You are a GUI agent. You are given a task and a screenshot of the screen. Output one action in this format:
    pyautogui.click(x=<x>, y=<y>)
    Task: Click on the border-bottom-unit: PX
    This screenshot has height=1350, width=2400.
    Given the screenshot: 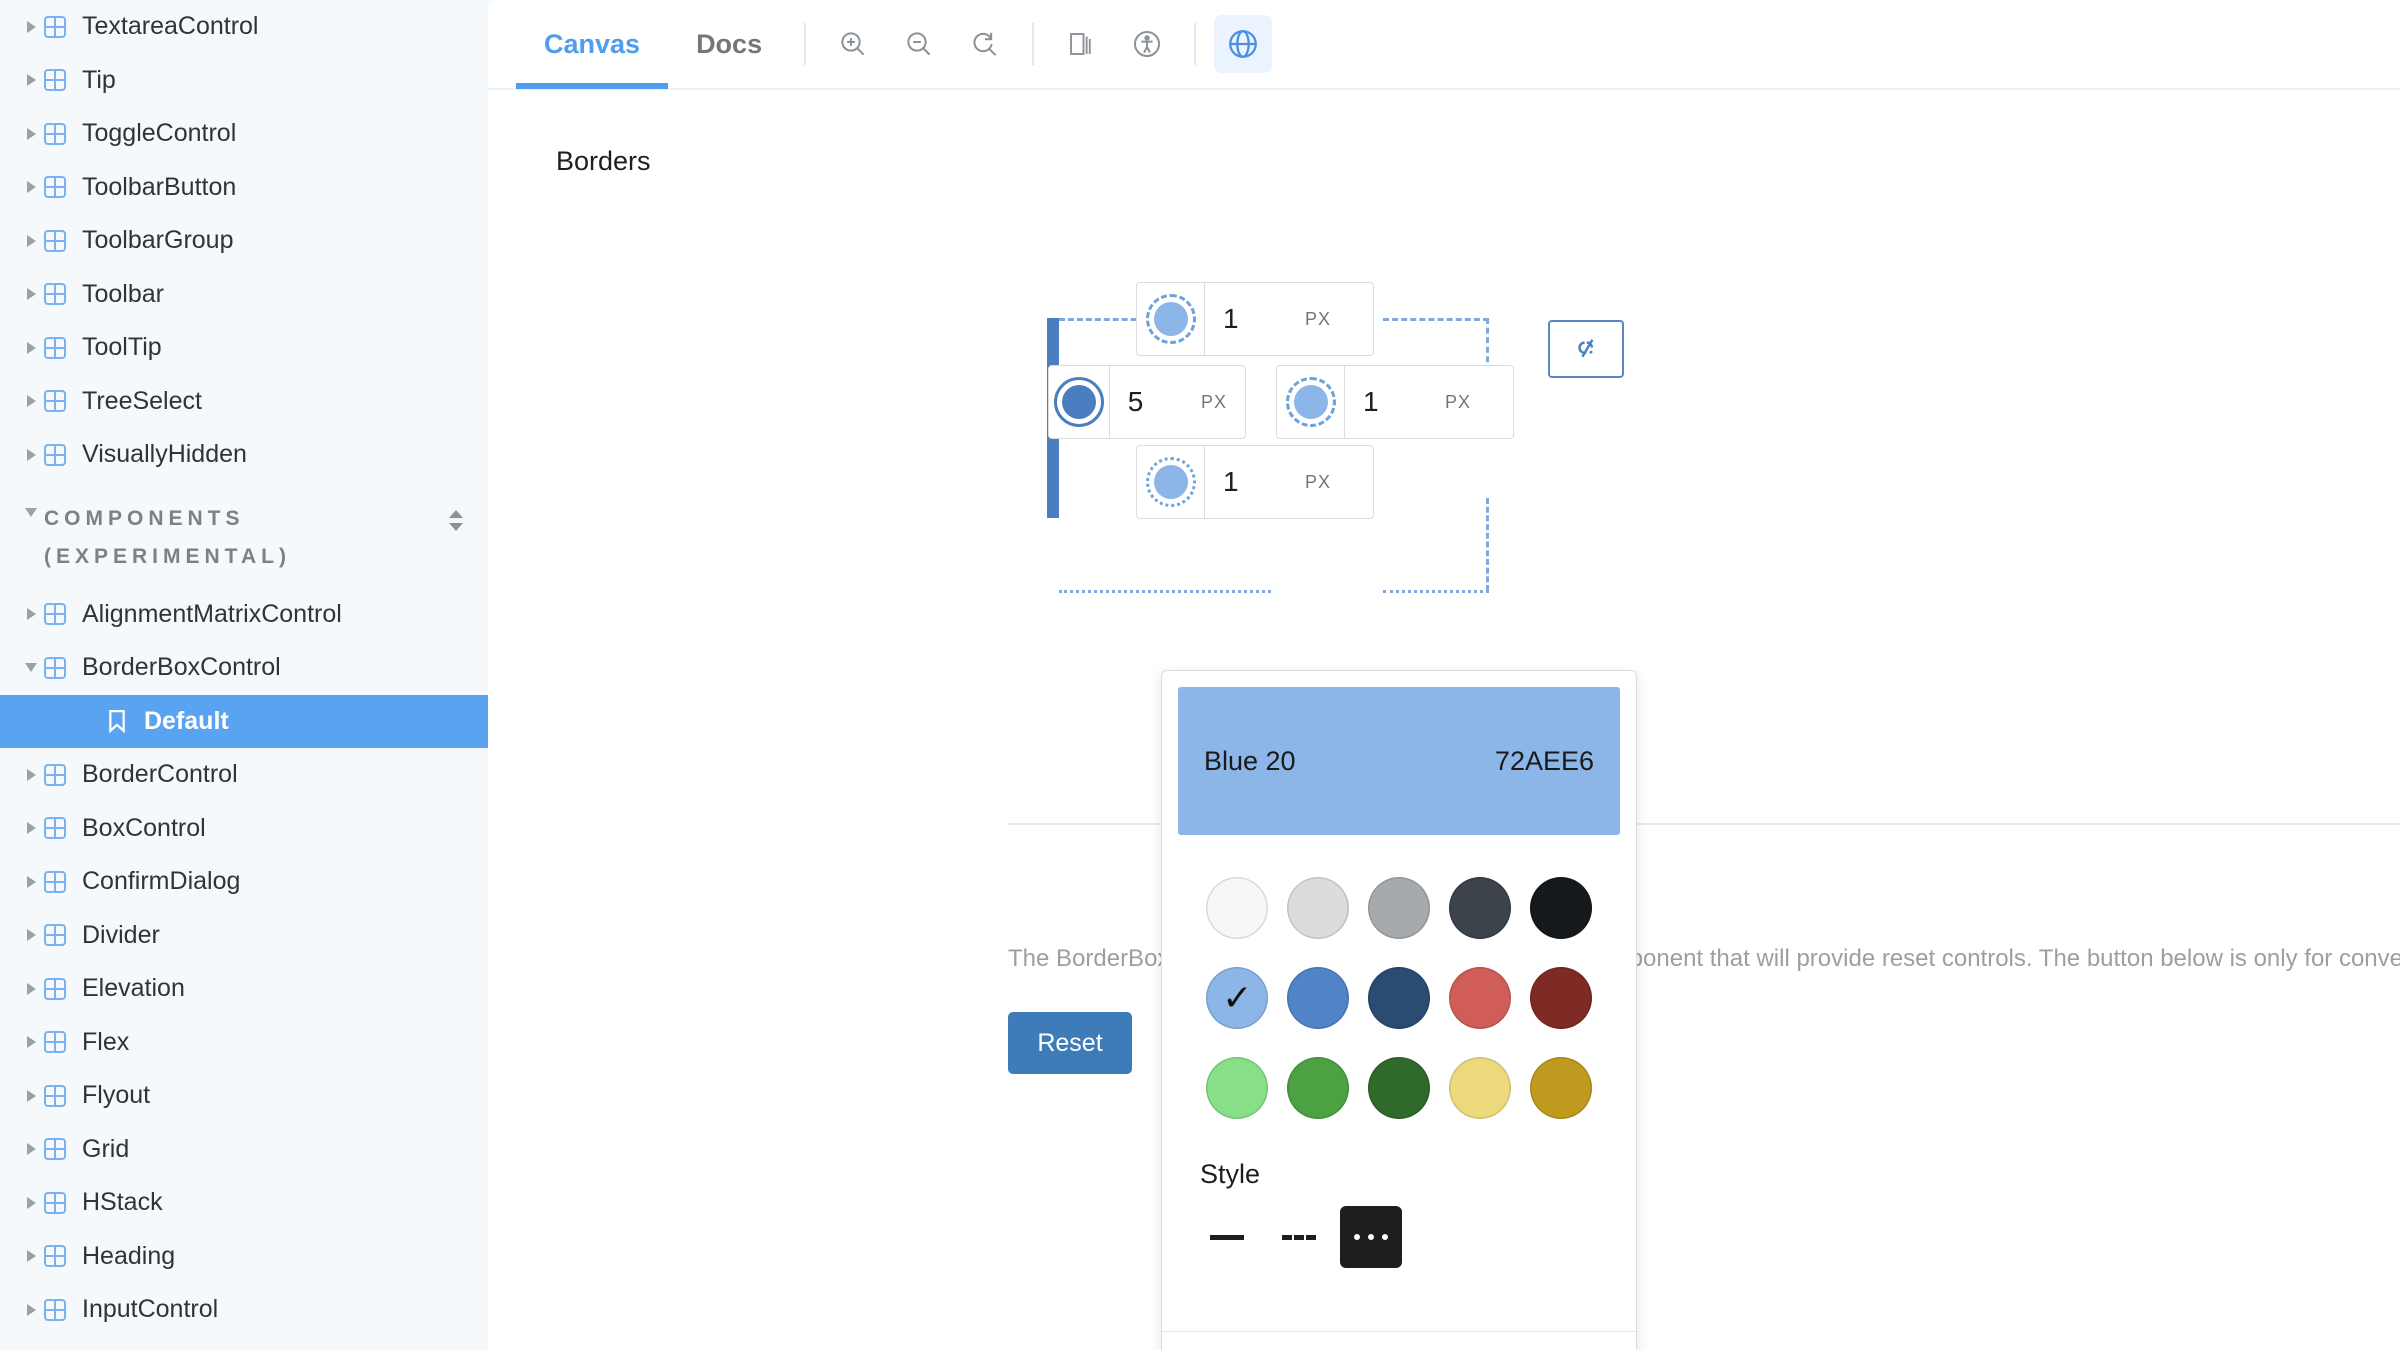 What is the action you would take?
    pyautogui.click(x=1327, y=482)
    